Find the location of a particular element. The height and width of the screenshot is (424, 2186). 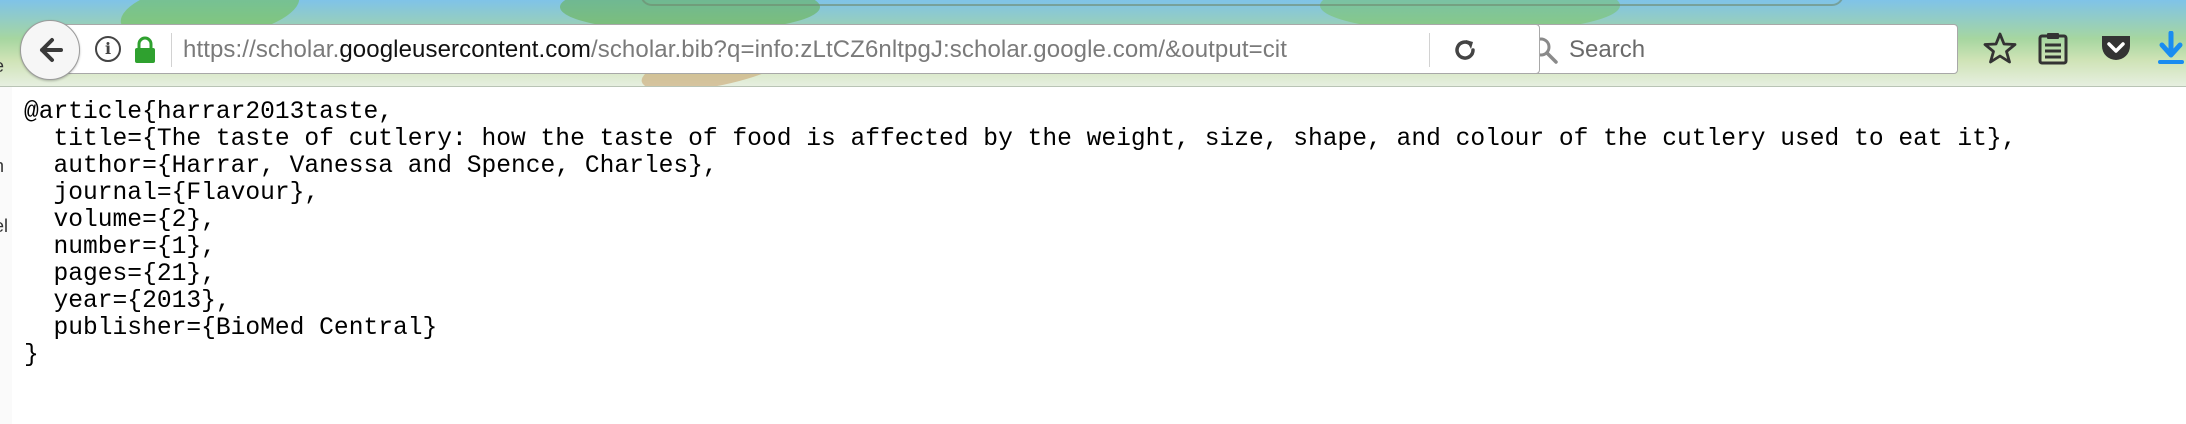

back-arrow-icon is located at coordinates (51, 50).